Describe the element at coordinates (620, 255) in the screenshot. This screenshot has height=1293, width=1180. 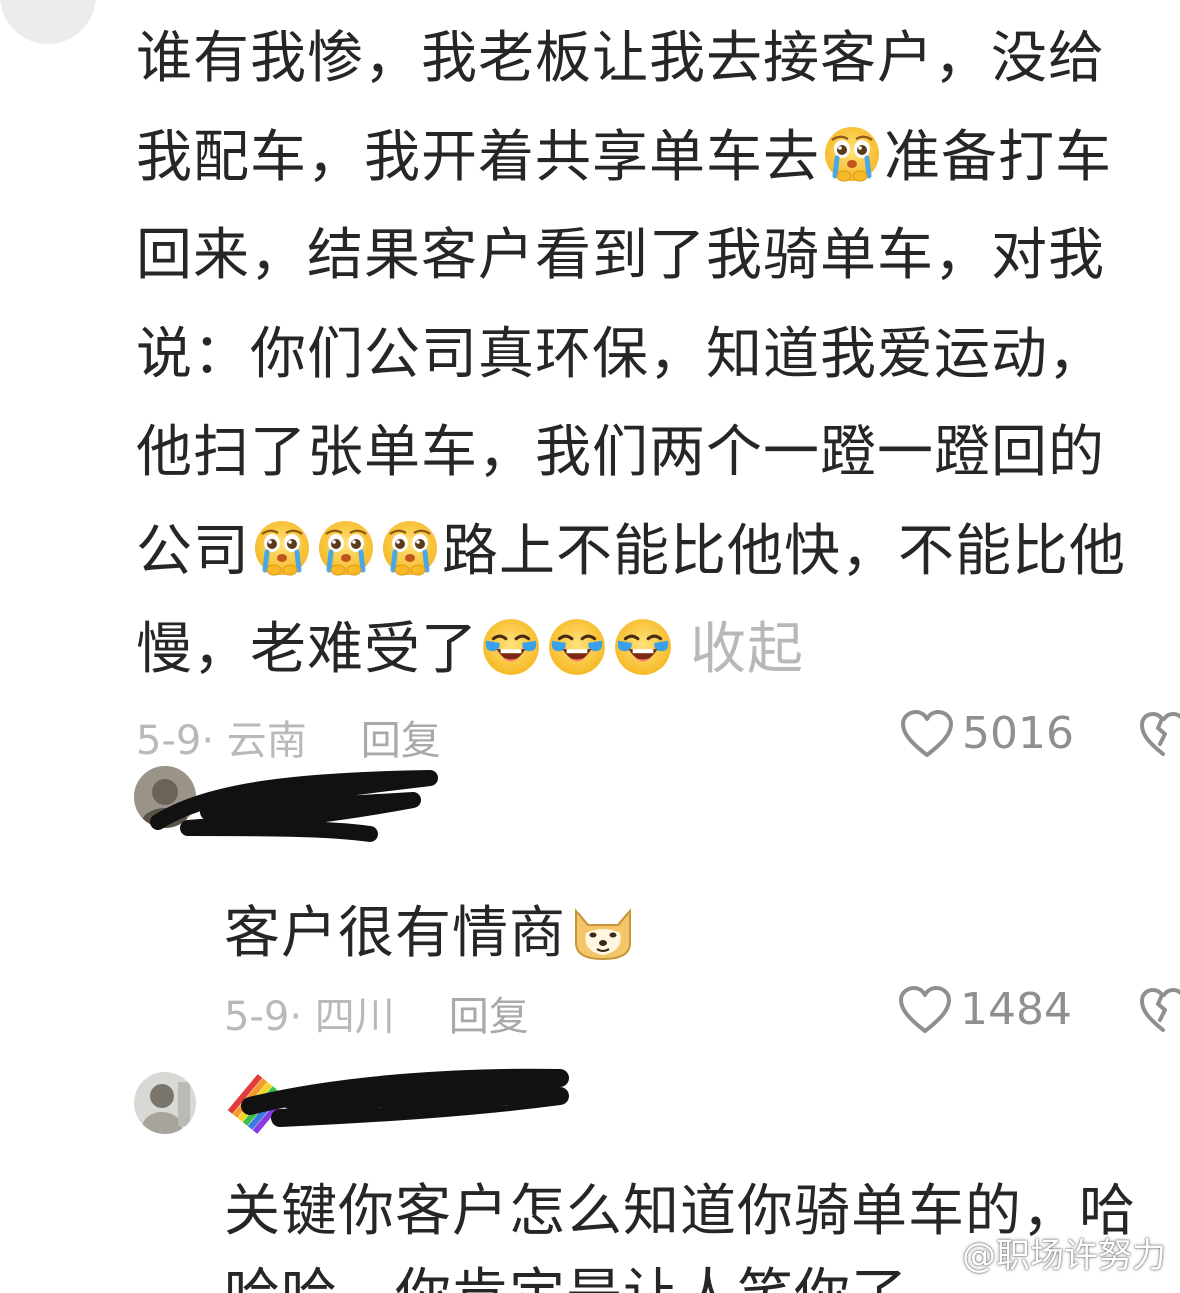
I see `comment-line: 回来，结果客户看到了我骑单车，对我` at that location.